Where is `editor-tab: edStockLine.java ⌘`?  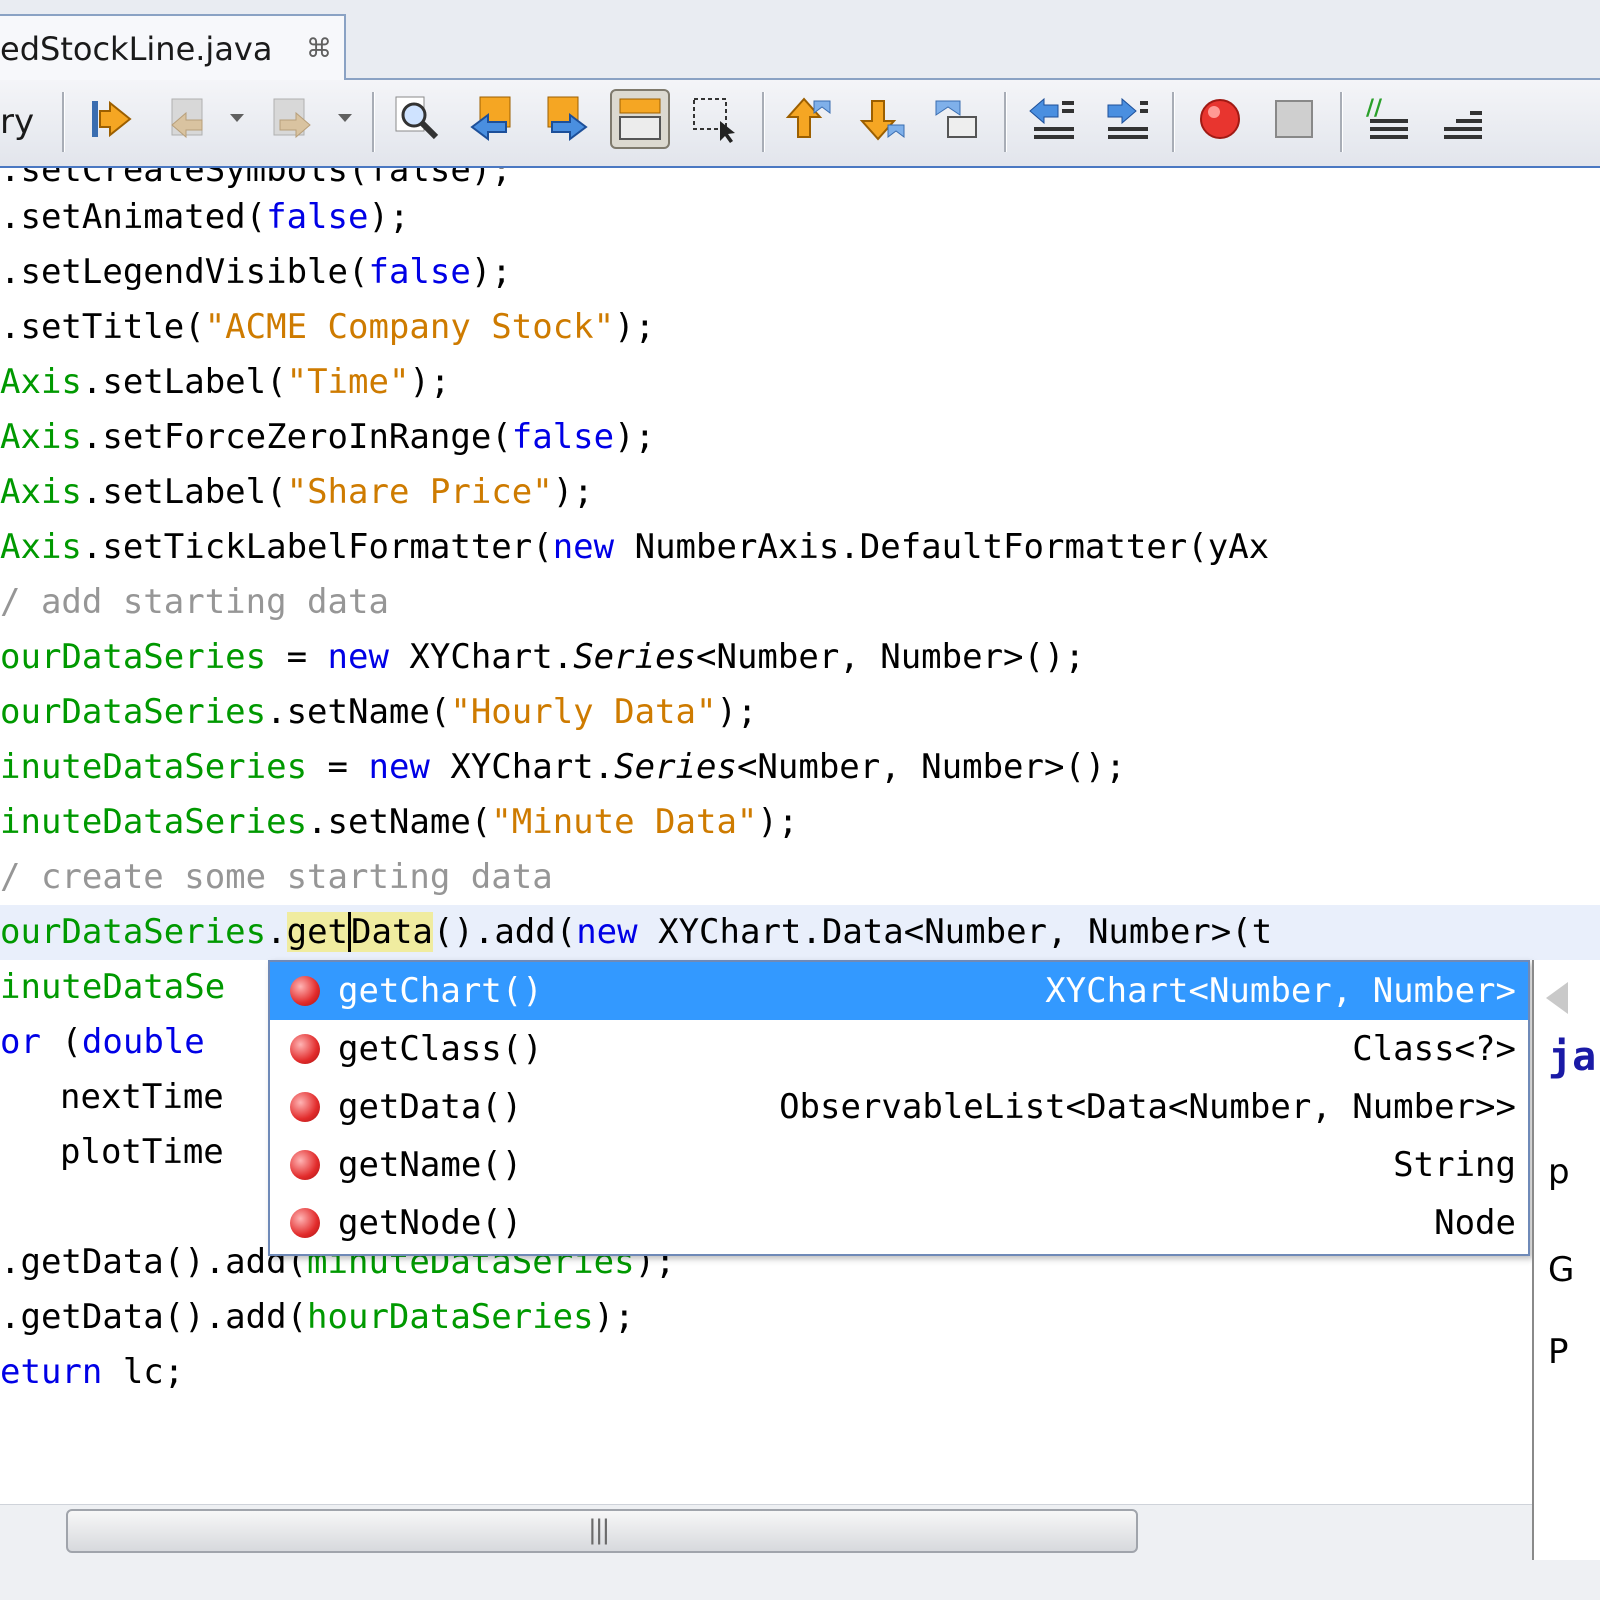 editor-tab: edStockLine.java ⌘ is located at coordinates (173, 47).